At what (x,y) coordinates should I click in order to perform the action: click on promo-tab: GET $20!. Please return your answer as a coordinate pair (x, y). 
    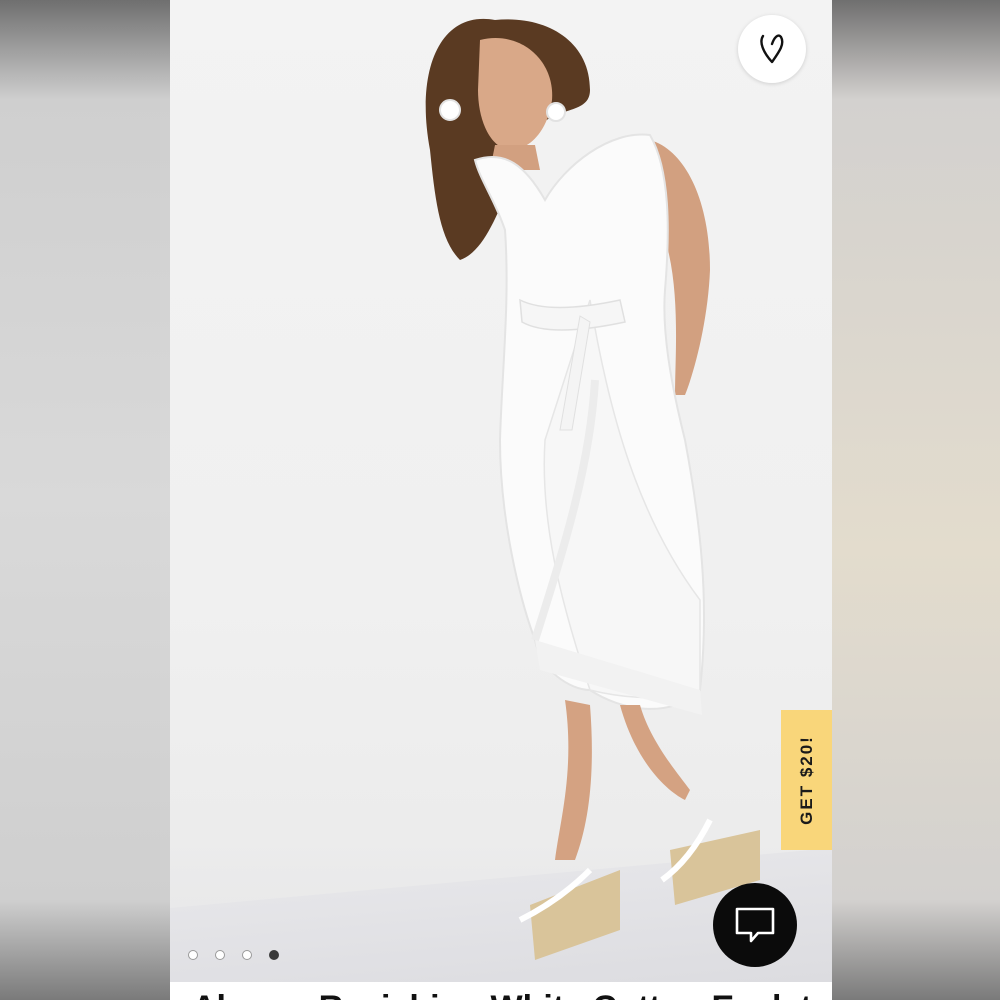
    Looking at the image, I should click on (806, 780).